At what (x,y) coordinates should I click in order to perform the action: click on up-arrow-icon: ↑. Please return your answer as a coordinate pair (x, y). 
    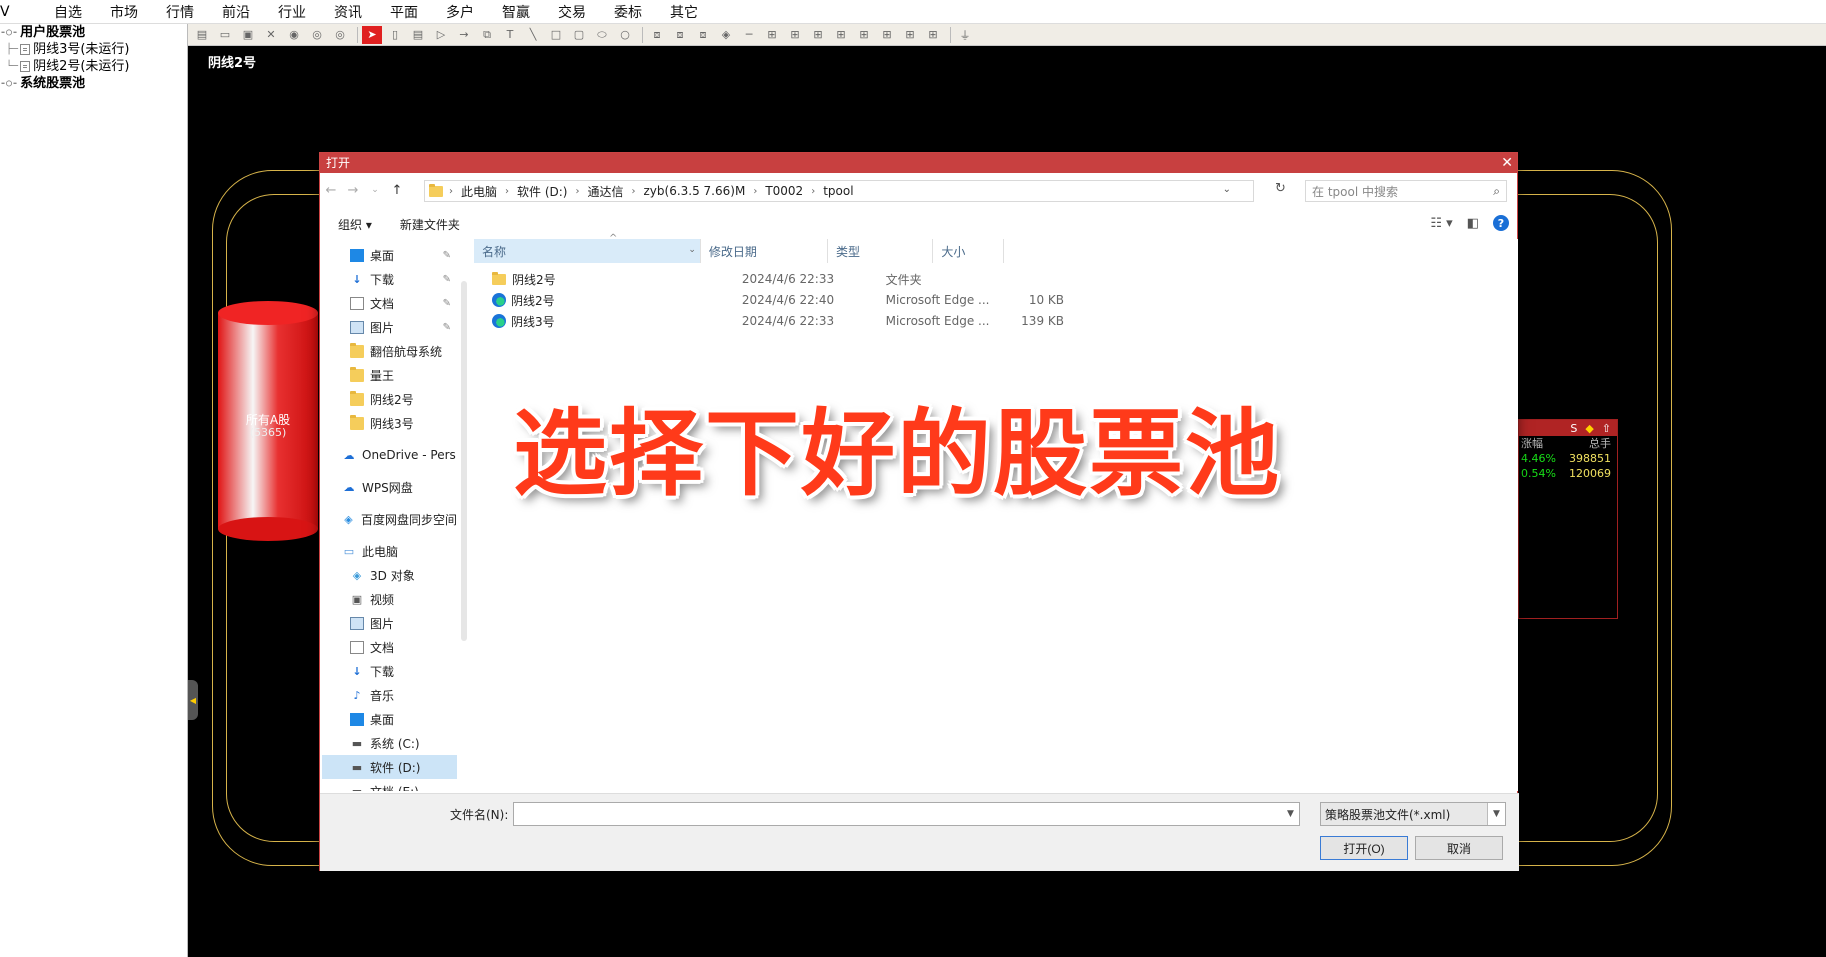
    Looking at the image, I should click on (397, 190).